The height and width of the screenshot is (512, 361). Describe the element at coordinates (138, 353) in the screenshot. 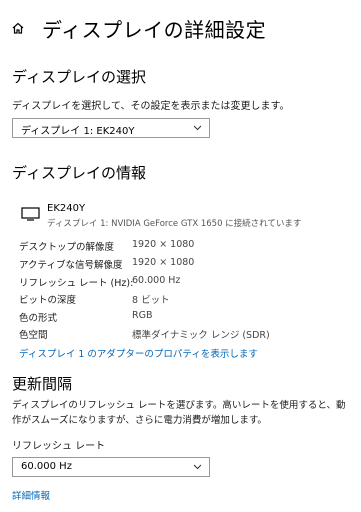

I see `adapter-properties-link: ディスプレイ 1 のアダプターのプロパティを表示します` at that location.